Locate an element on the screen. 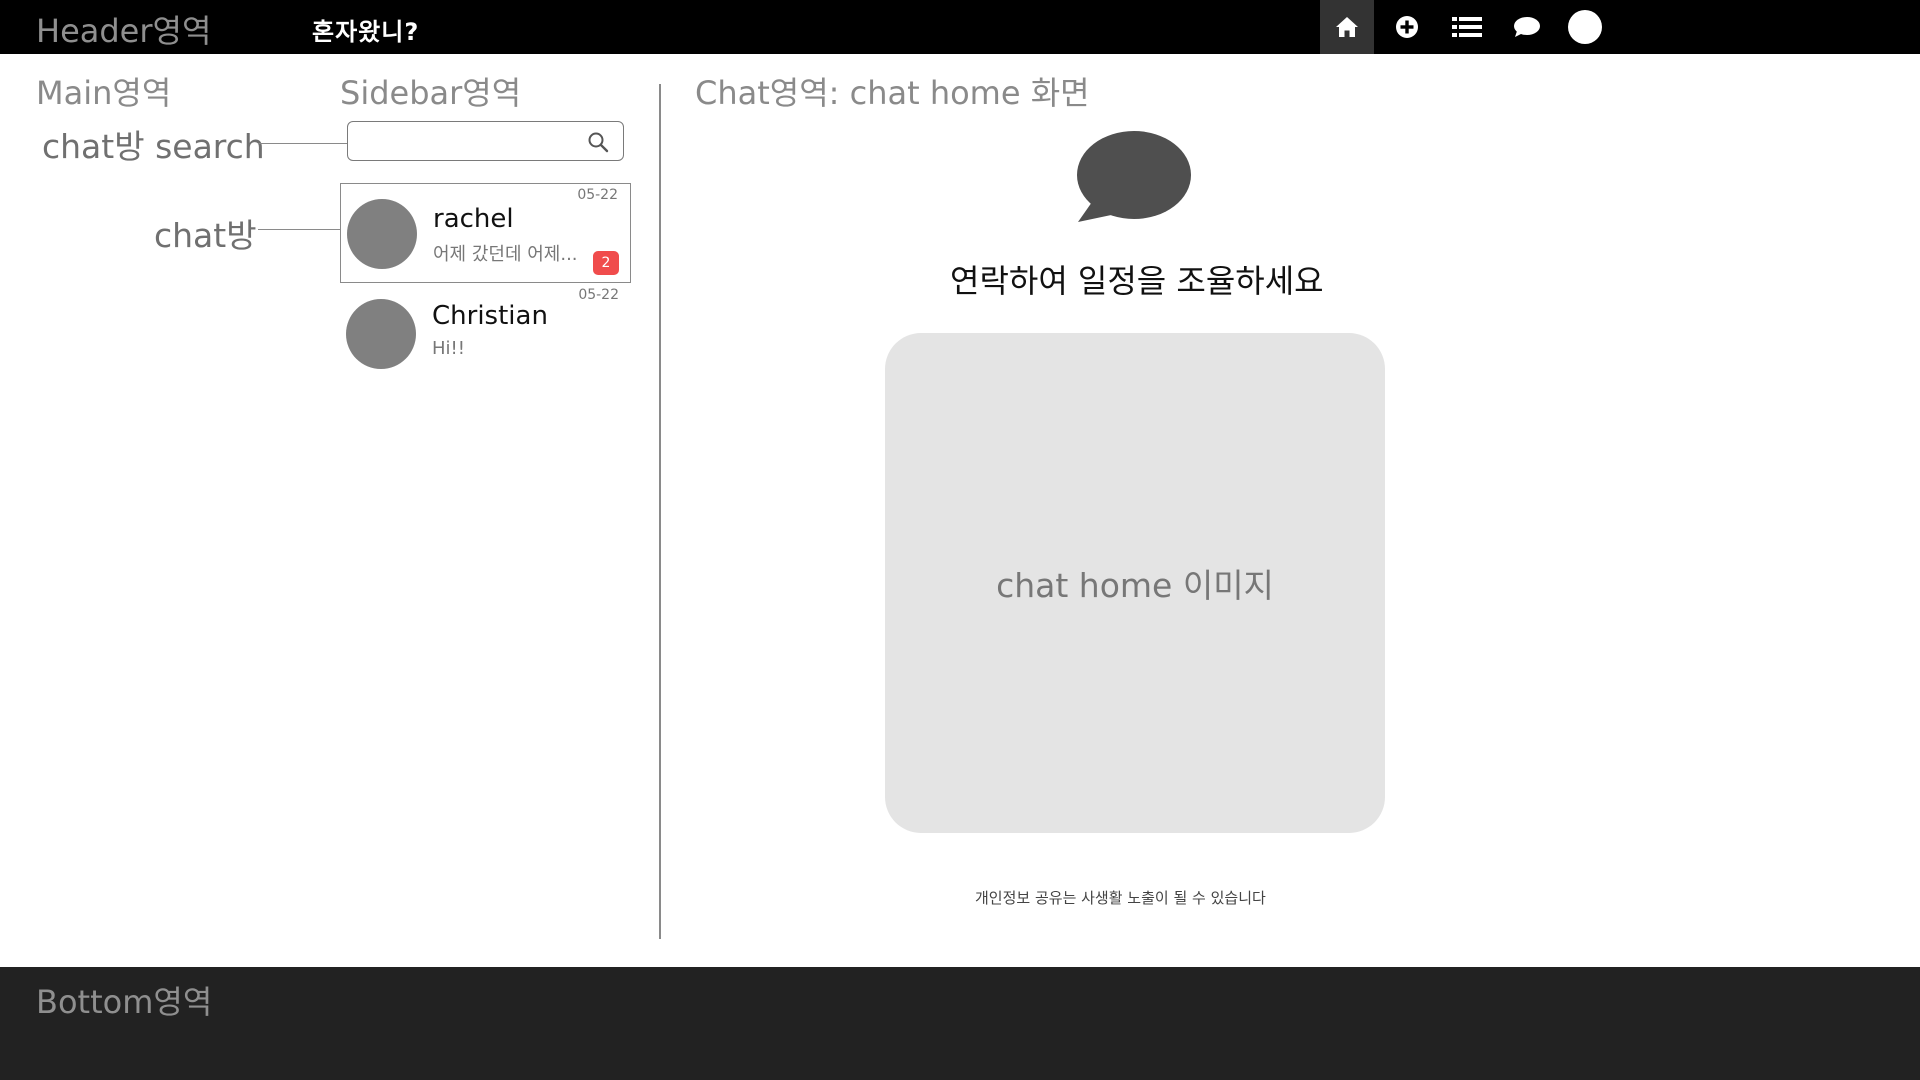 Image resolution: width=1920 pixels, height=1080 pixels. sidebar-area-annotation: Sidebar영역 is located at coordinates (431, 93).